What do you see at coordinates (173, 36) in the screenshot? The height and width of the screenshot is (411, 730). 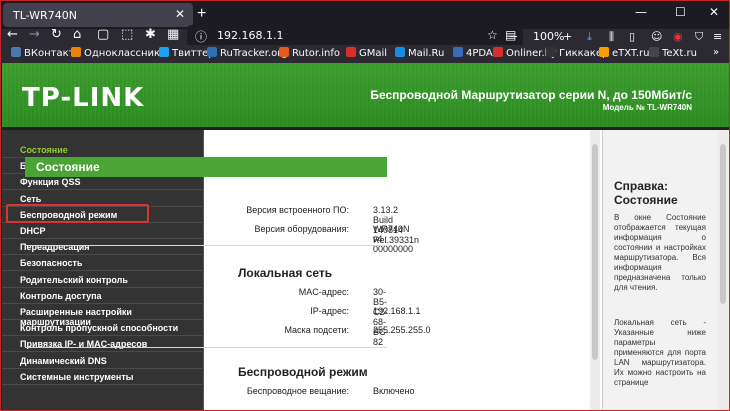 I see `calendar-icon: ▦` at bounding box center [173, 36].